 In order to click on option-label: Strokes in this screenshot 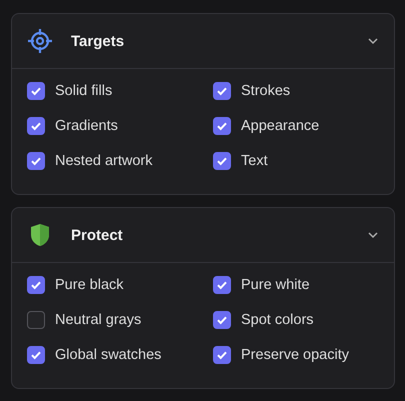, I will do `click(265, 91)`.